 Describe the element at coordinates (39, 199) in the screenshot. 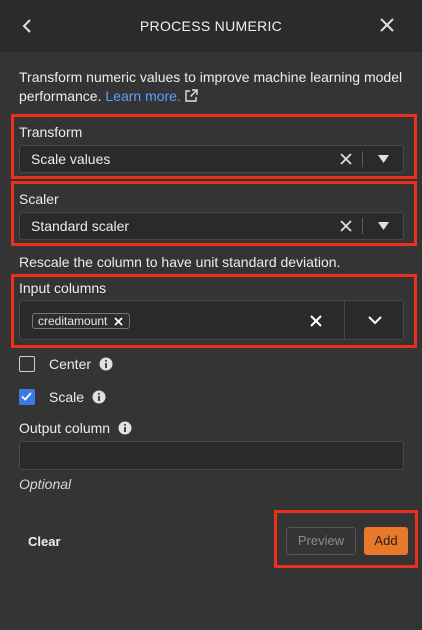

I see `scaler-label: Scaler` at that location.